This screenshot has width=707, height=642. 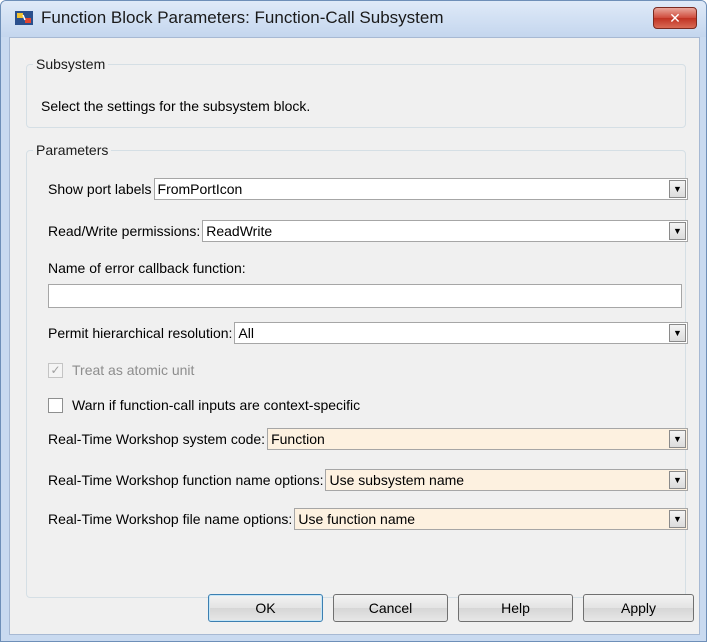 What do you see at coordinates (397, 480) in the screenshot?
I see `rtw-function-name-value: Use subsystem name` at bounding box center [397, 480].